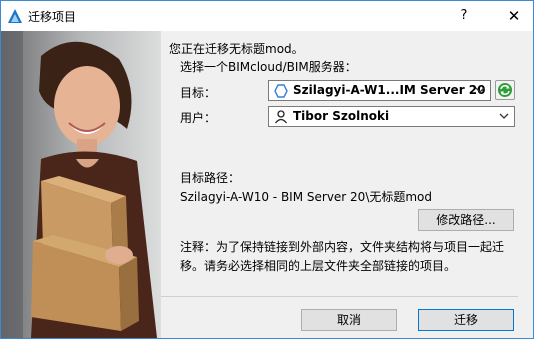 The image size is (534, 339). Describe the element at coordinates (349, 320) in the screenshot. I see `cancel-button: 取消` at that location.